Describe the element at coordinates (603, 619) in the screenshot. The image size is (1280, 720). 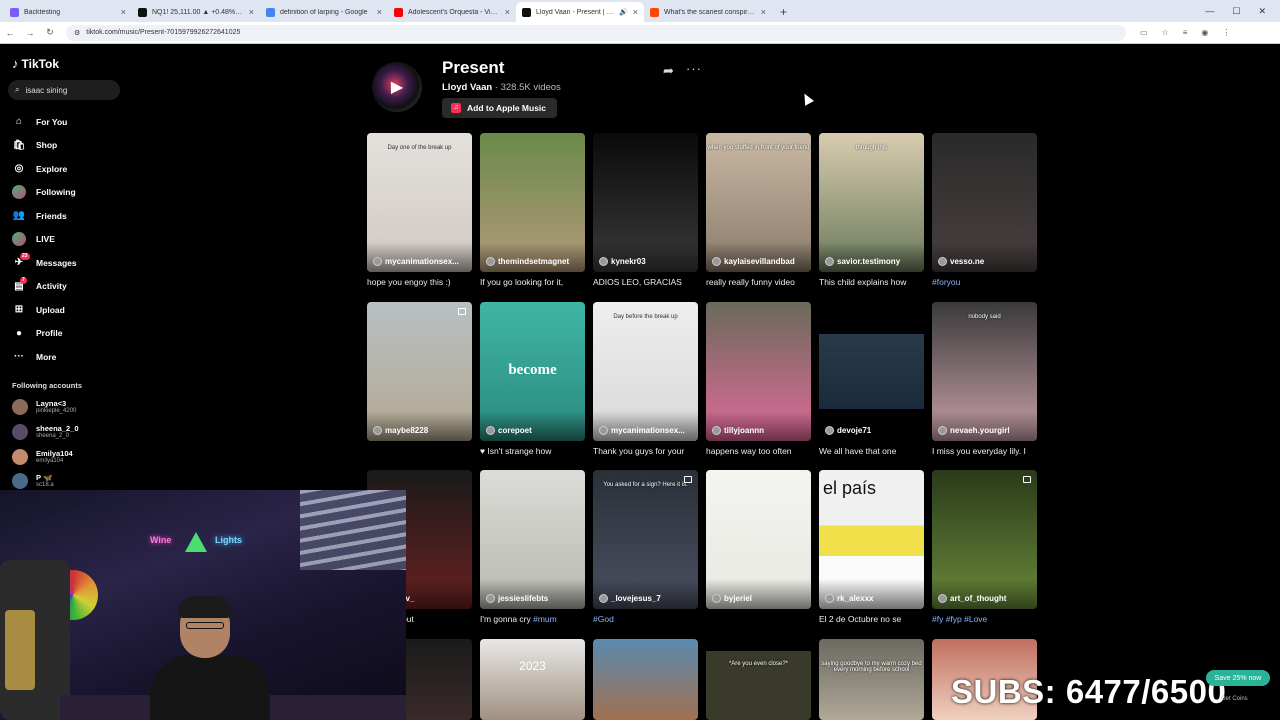
I see `caption-hashtag: #God` at that location.